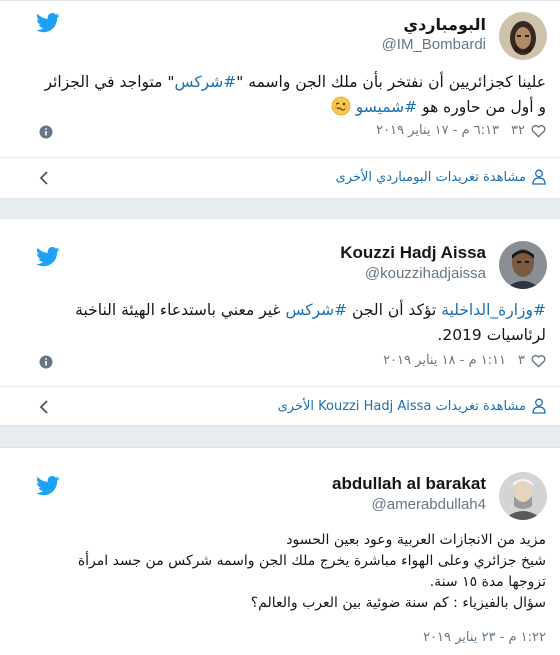 The height and width of the screenshot is (655, 560). Describe the element at coordinates (437, 130) in the screenshot. I see `tweet-timestamp: ٦:١٣ م - ١٧ يناير ٢٠١٩` at that location.